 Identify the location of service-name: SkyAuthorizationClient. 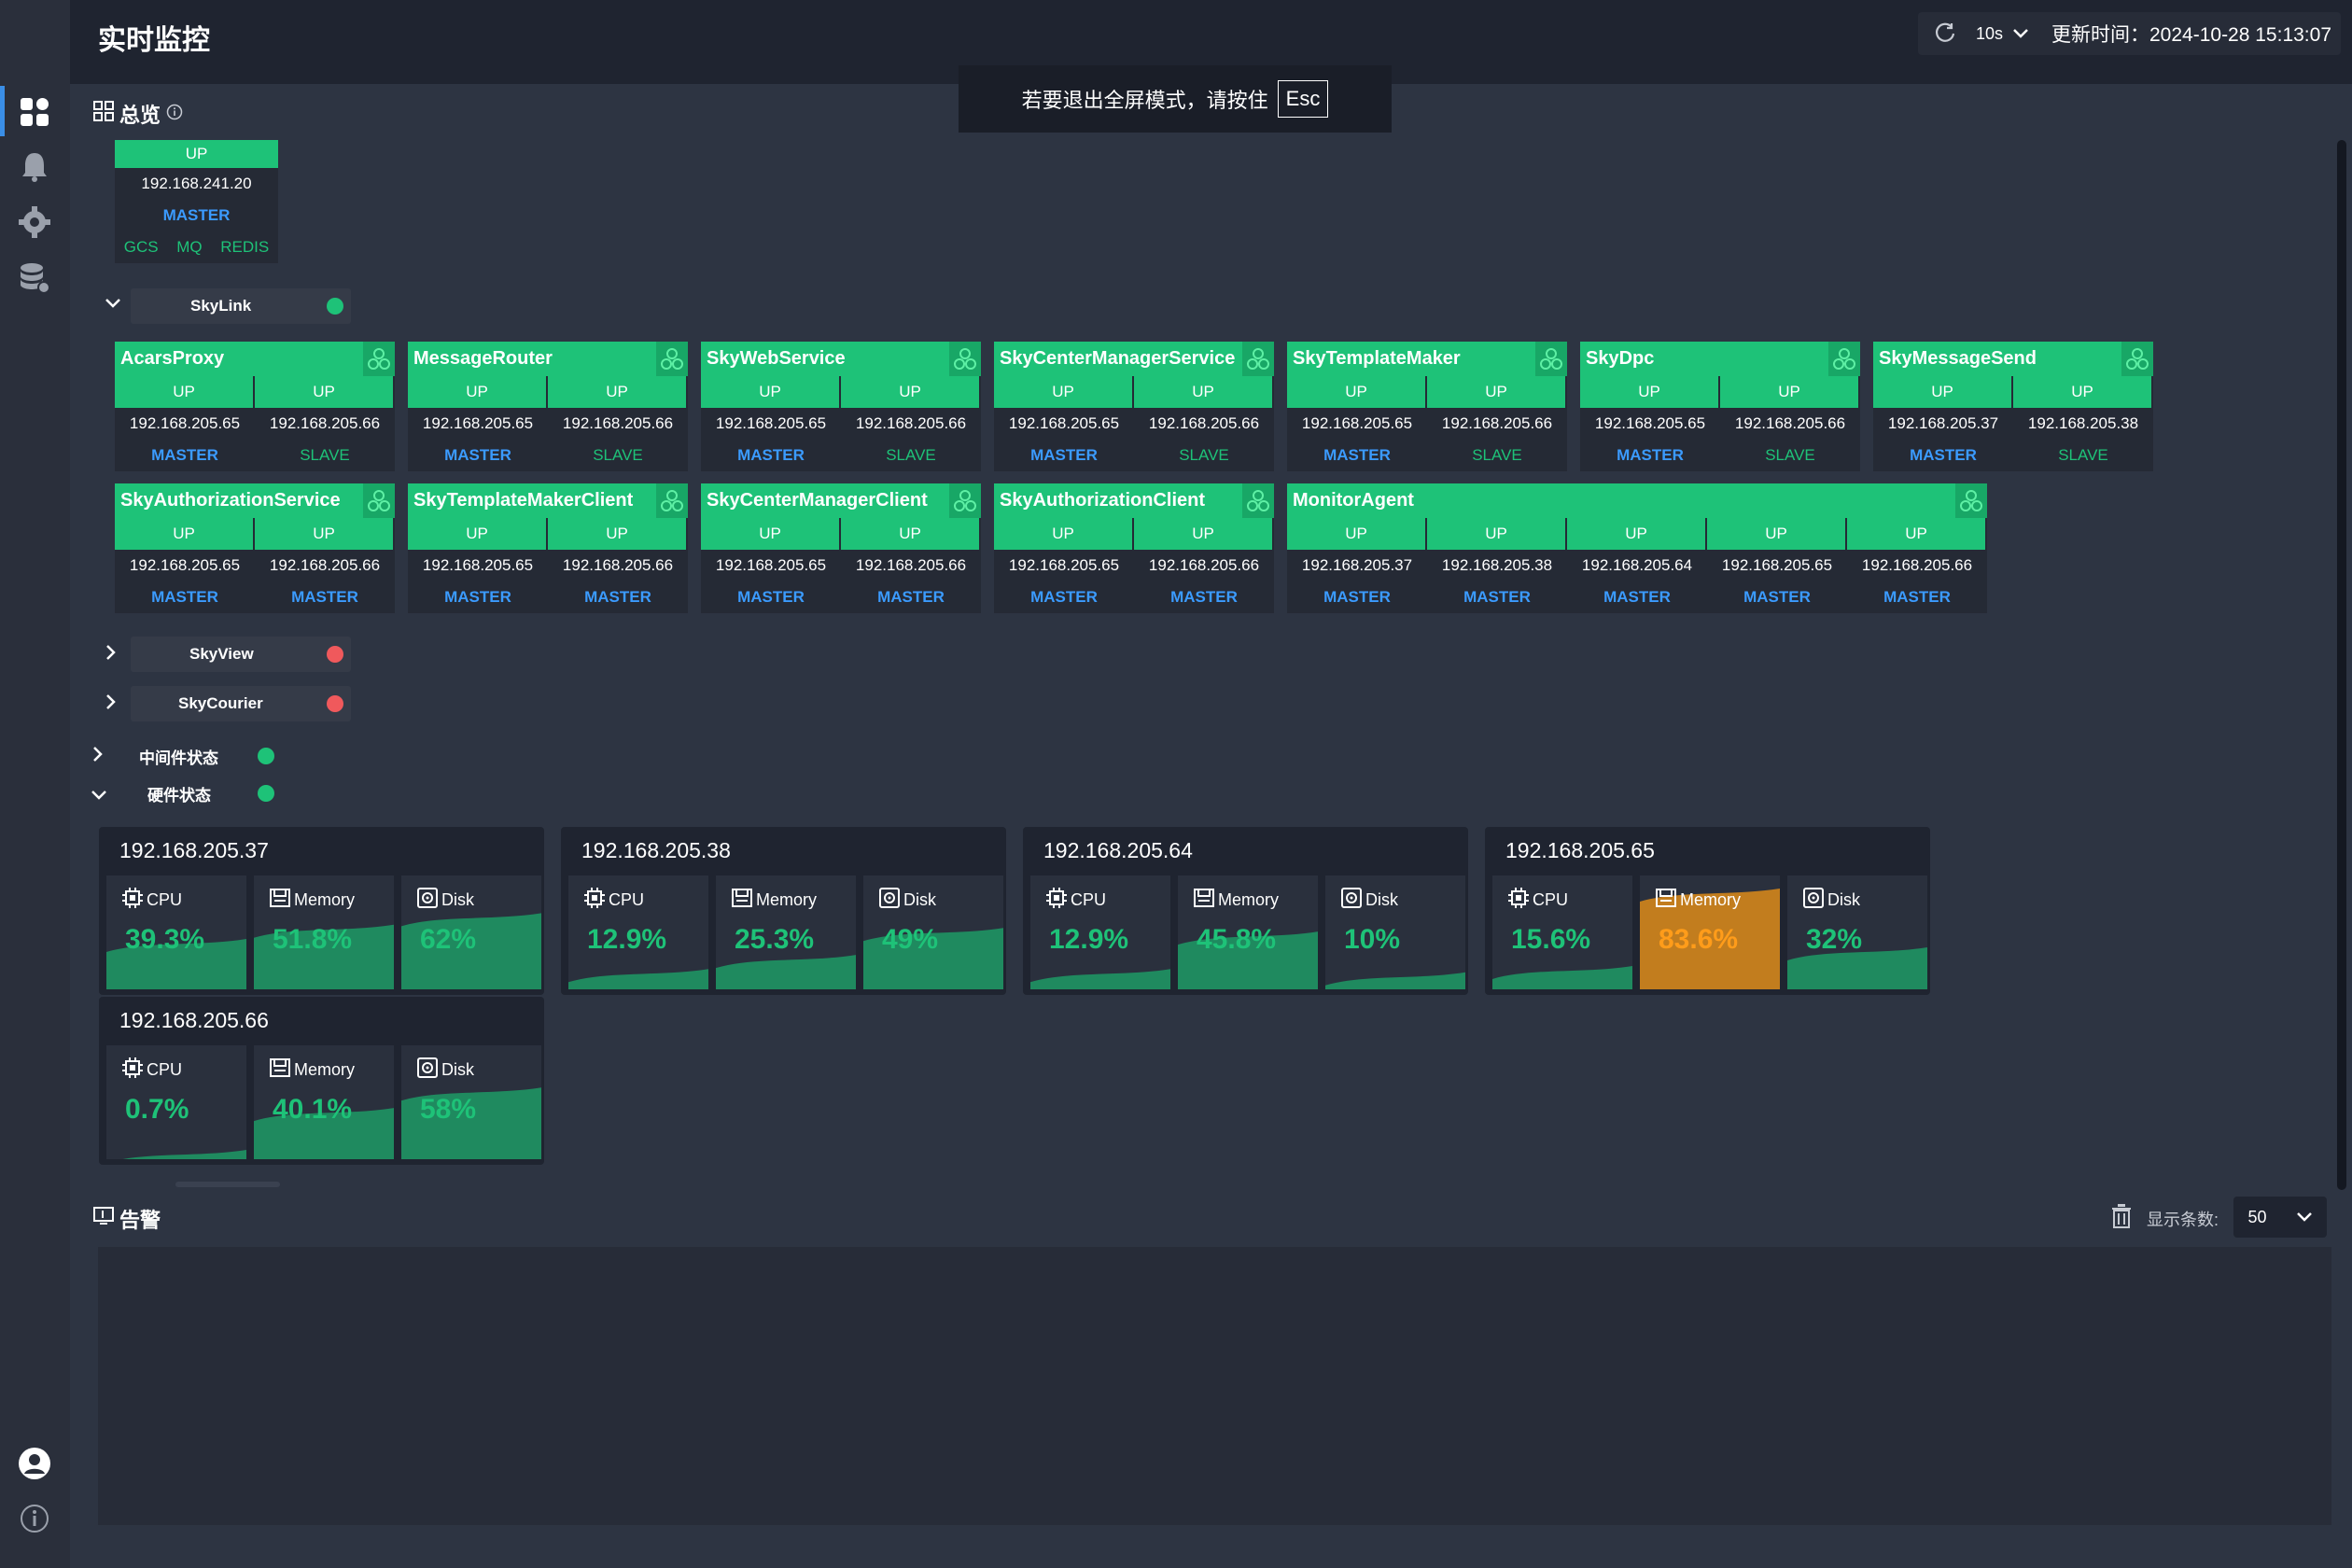
(1134, 500).